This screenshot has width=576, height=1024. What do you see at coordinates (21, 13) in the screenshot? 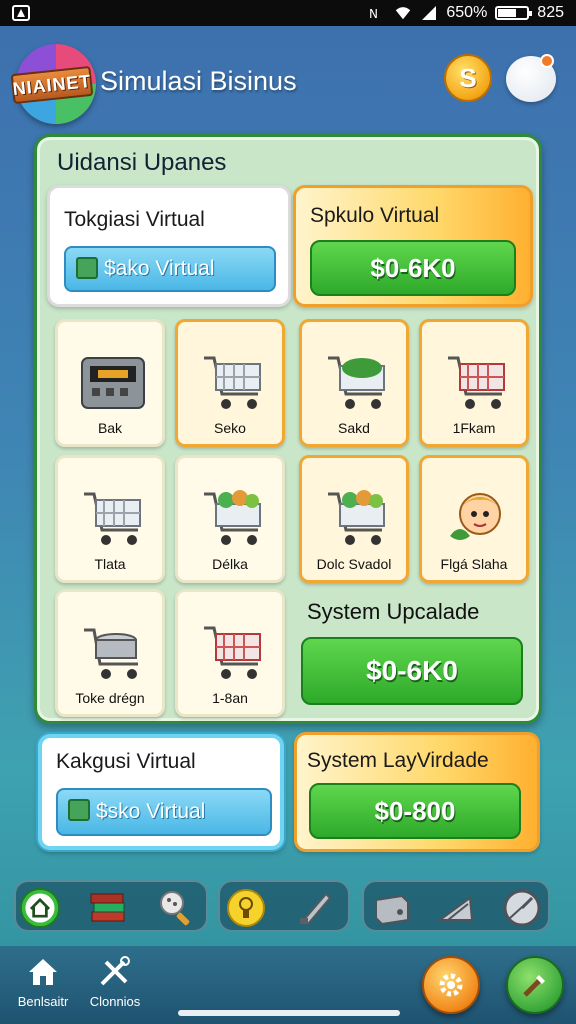
I see `app-notification-icon` at bounding box center [21, 13].